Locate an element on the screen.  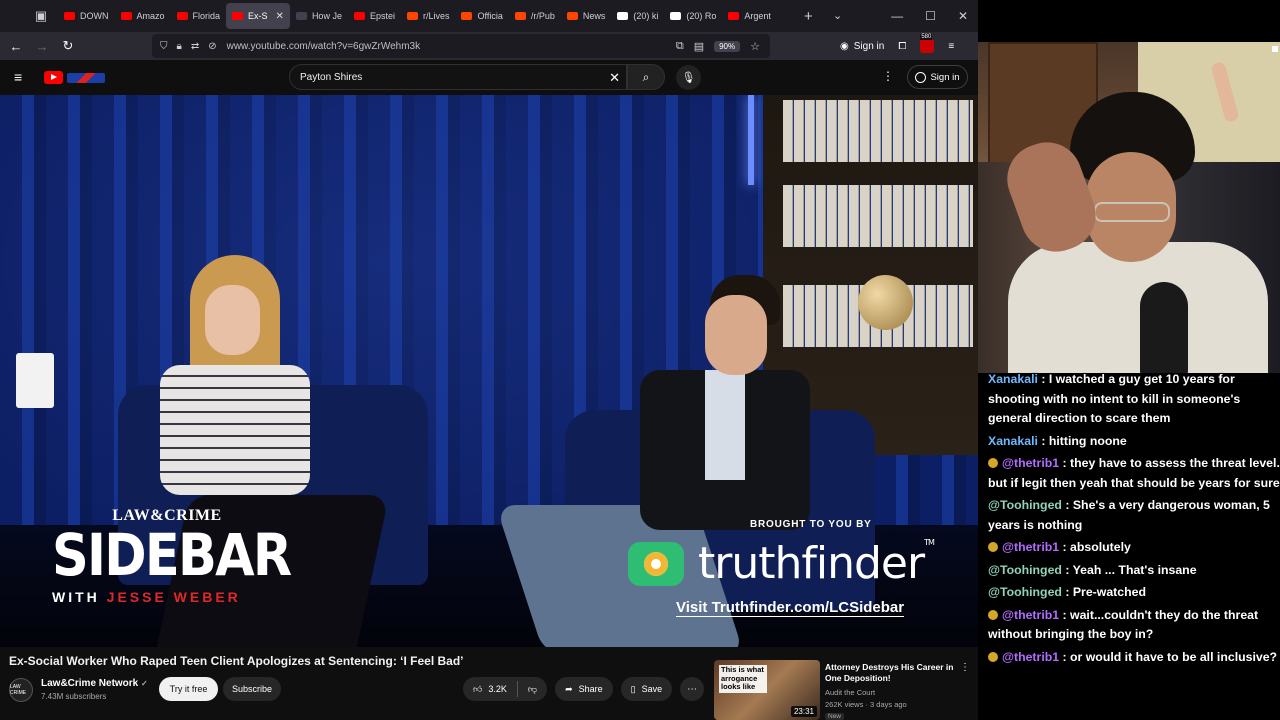
extensions-icon: ⧠ is located at coordinates (902, 46).